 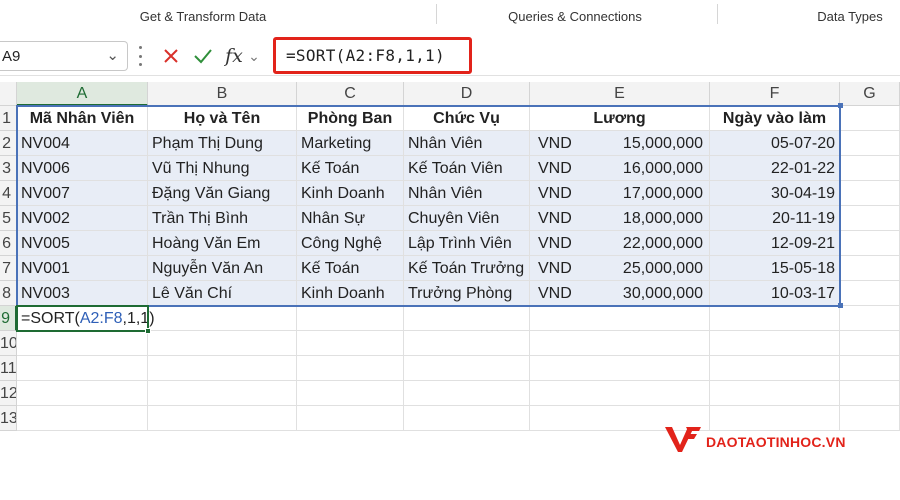 I want to click on column-header-g: G, so click(x=870, y=94).